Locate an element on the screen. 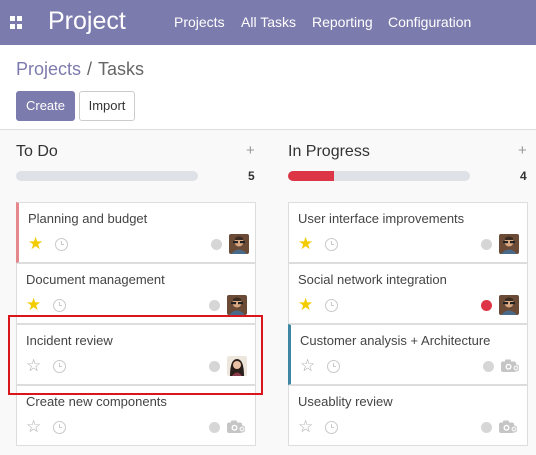 The width and height of the screenshot is (536, 455). column-title-todo: To Do is located at coordinates (37, 151).